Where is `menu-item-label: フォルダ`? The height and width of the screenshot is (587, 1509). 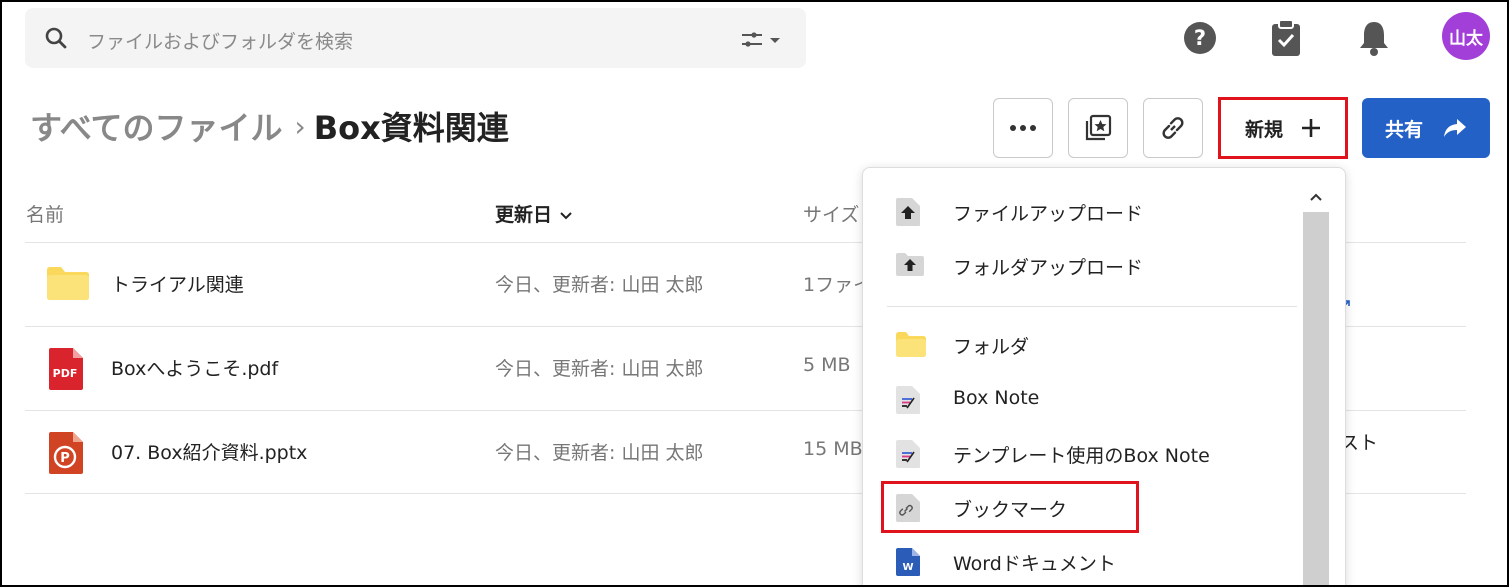
menu-item-label: フォルダ is located at coordinates (991, 347).